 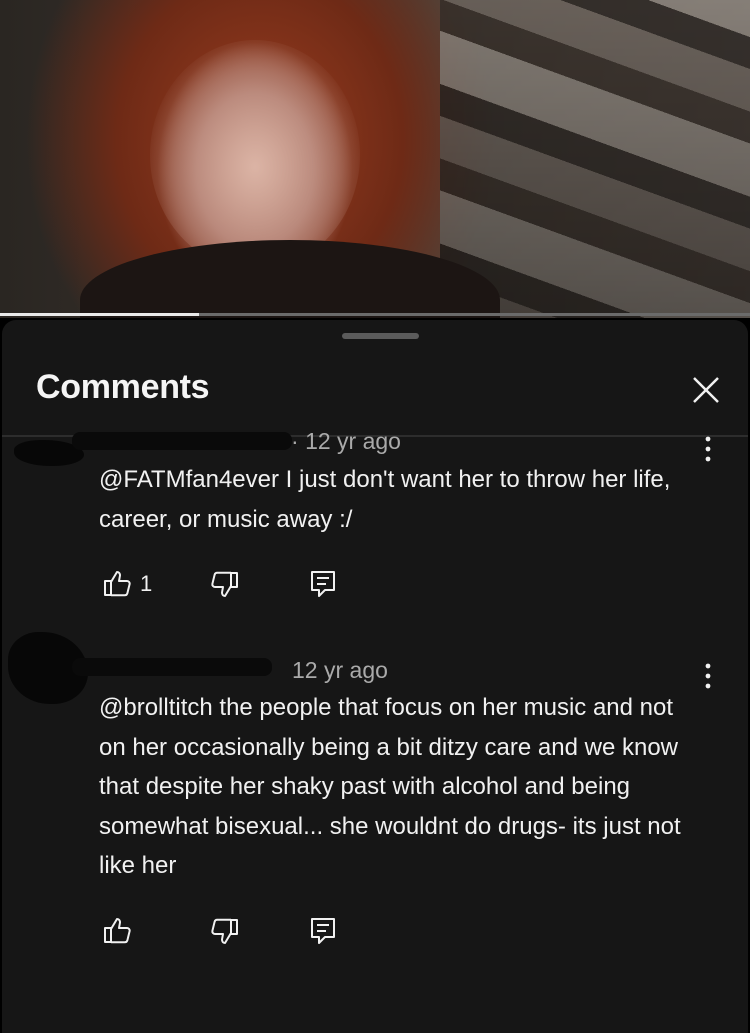 I want to click on close-icon, so click(x=706, y=390).